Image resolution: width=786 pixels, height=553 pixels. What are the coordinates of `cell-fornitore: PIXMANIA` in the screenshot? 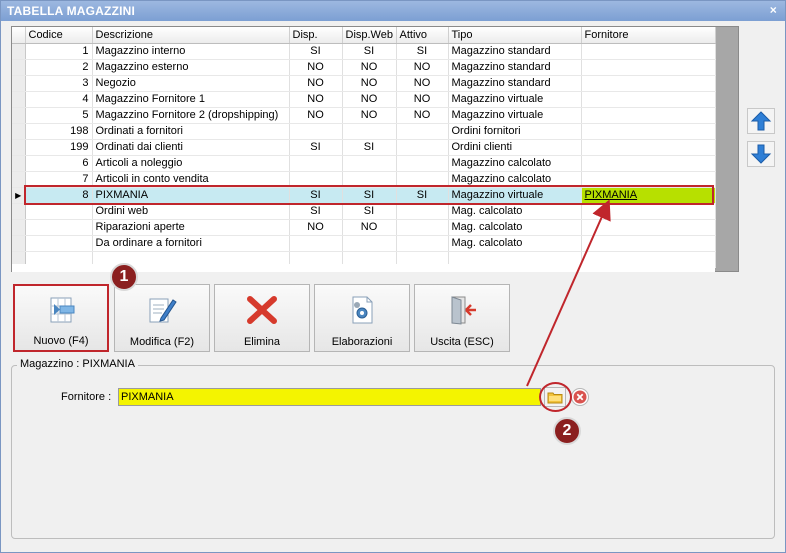 It's located at (648, 195).